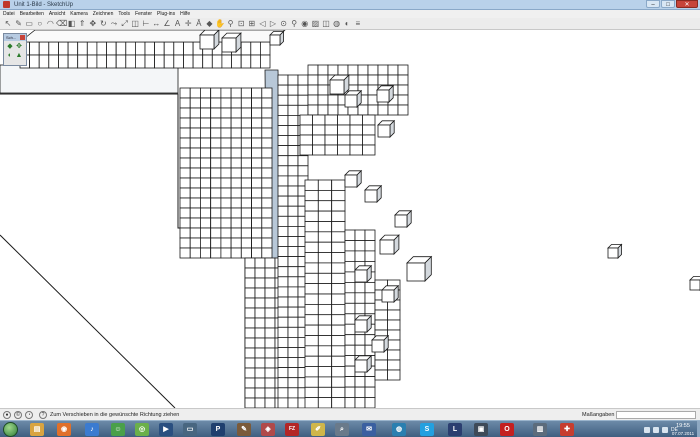 This screenshot has height=437, width=700. What do you see at coordinates (305, 24) in the screenshot?
I see `look-around-icon: ◉` at bounding box center [305, 24].